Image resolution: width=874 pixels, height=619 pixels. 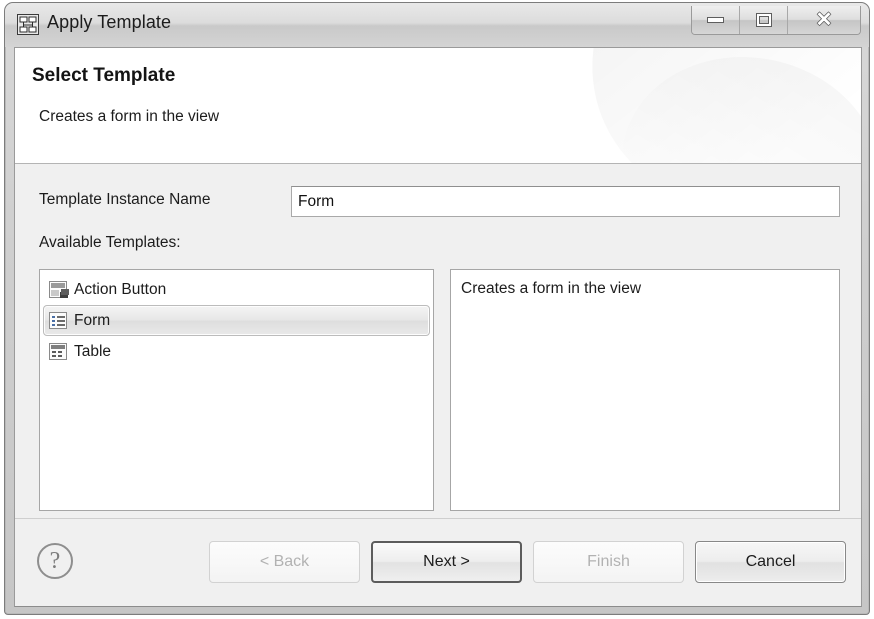 I want to click on window-title: Apply Template, so click(x=109, y=22).